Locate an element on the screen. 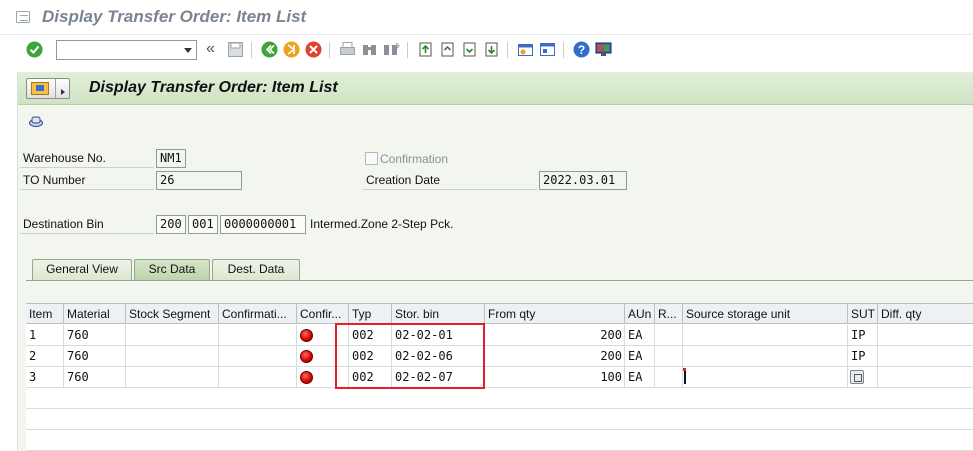 The image size is (973, 451). to-number-field: 26 is located at coordinates (199, 180).